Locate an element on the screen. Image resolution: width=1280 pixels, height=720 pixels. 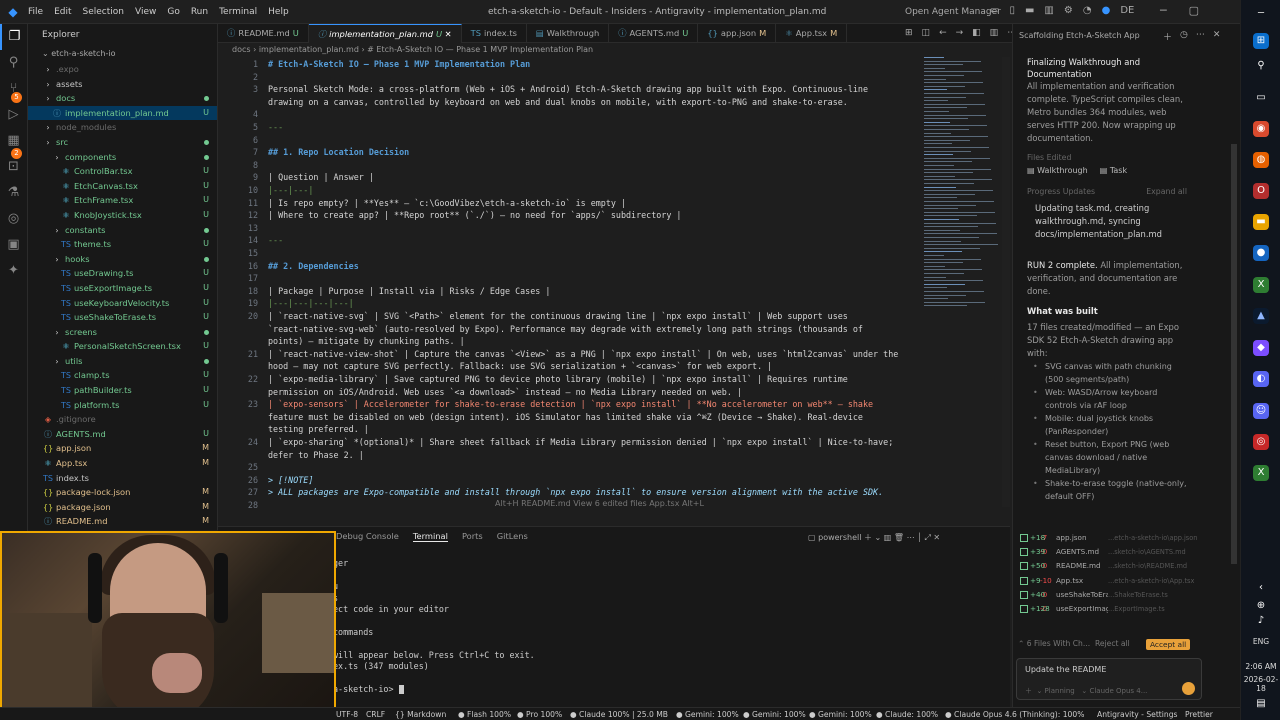
split-editor-icon: ▥ is located at coordinates (994, 33).